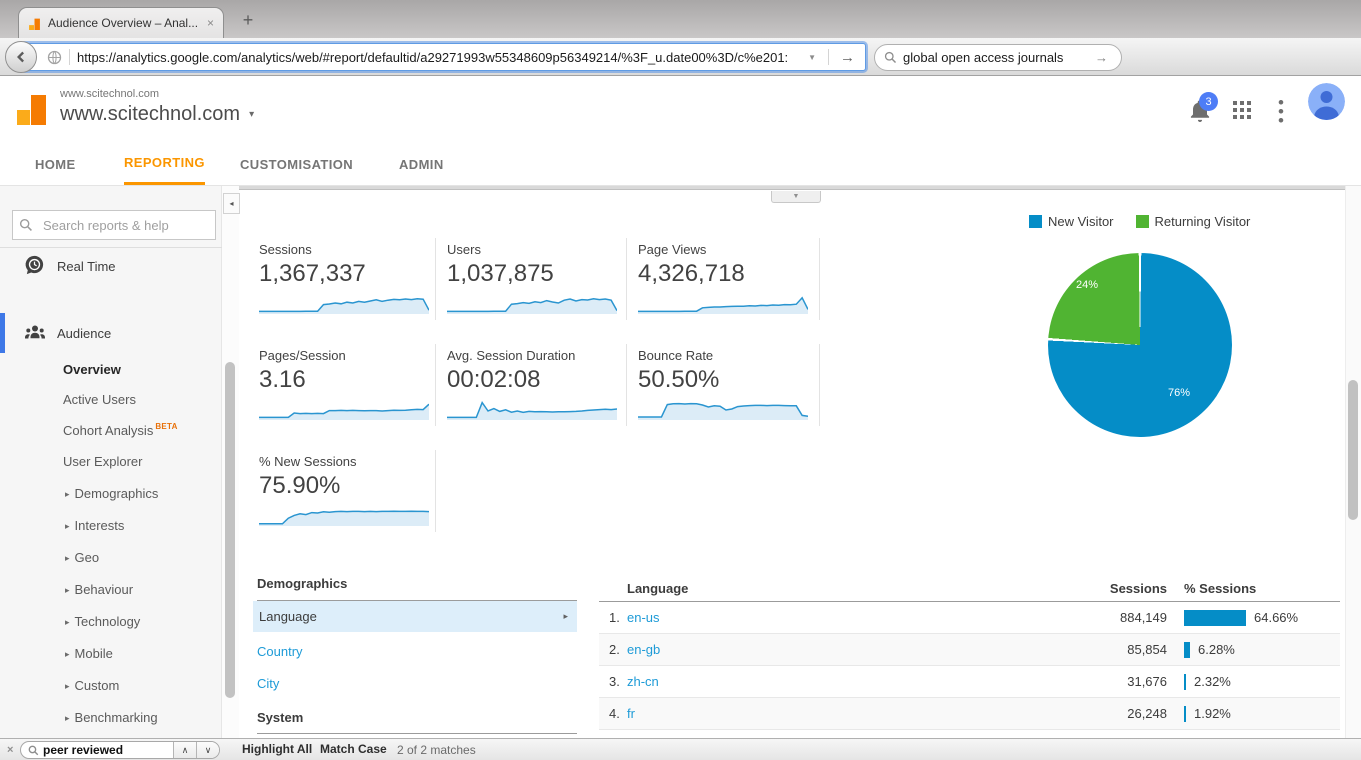 The image size is (1361, 760). Describe the element at coordinates (1281, 111) in the screenshot. I see `more-options-kebab-icon: • • •` at that location.